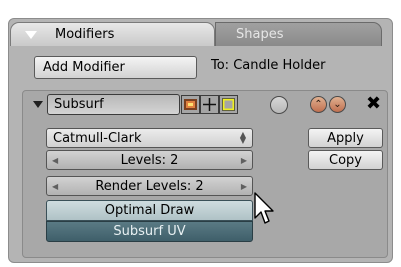  I want to click on modifier-collapse-icon, so click(38, 104).